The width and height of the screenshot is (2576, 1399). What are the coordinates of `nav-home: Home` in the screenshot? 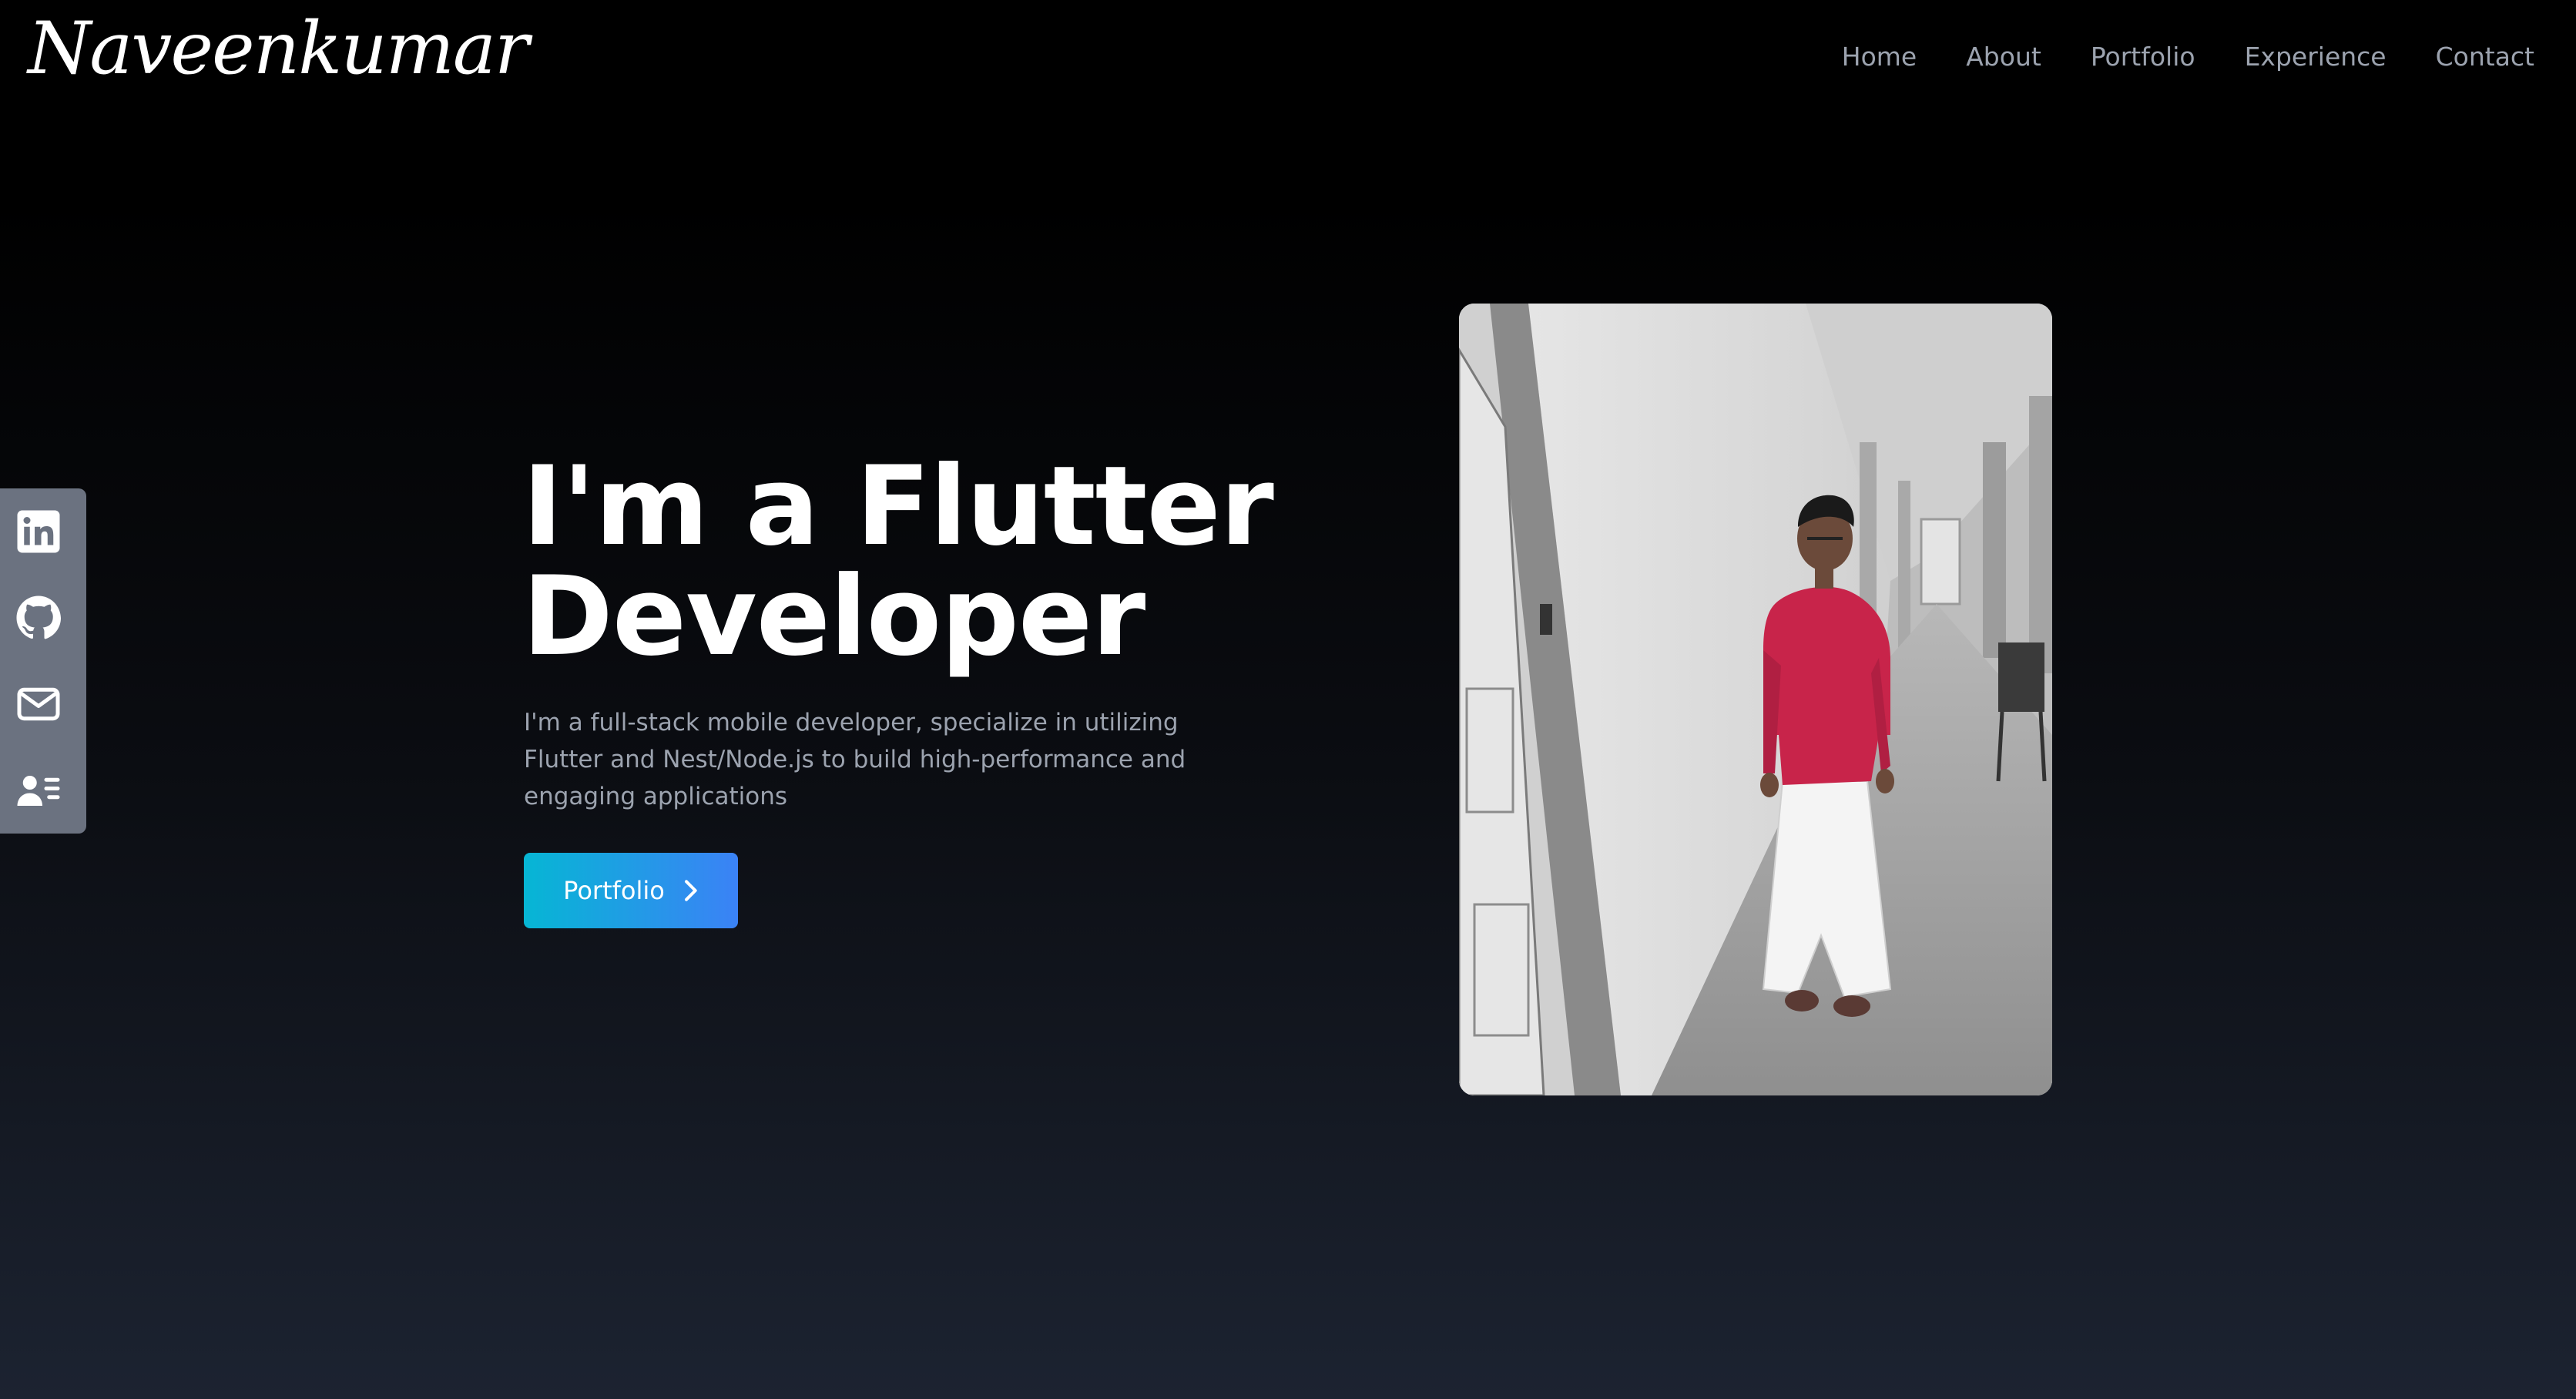 It's located at (1879, 57).